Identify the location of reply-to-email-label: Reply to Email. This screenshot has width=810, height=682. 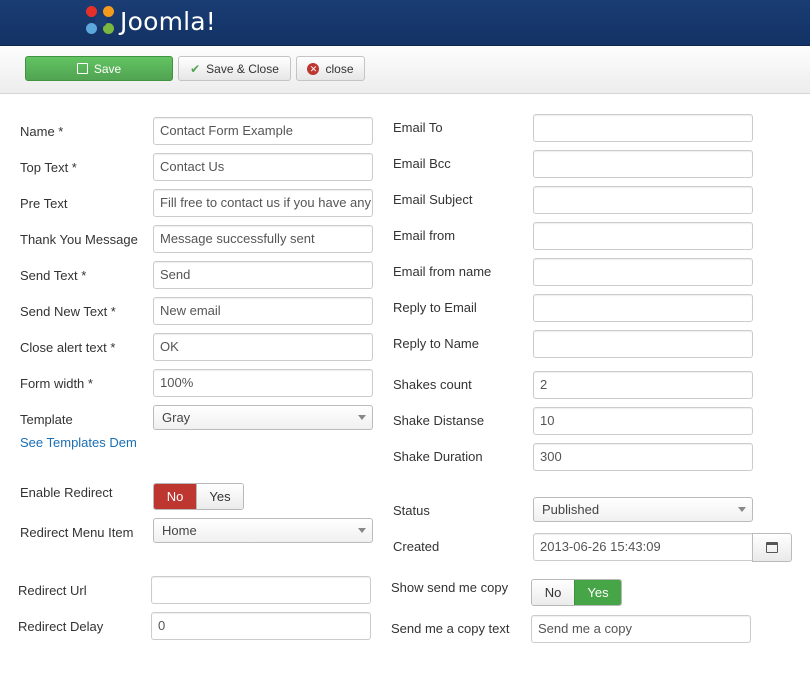
(435, 307).